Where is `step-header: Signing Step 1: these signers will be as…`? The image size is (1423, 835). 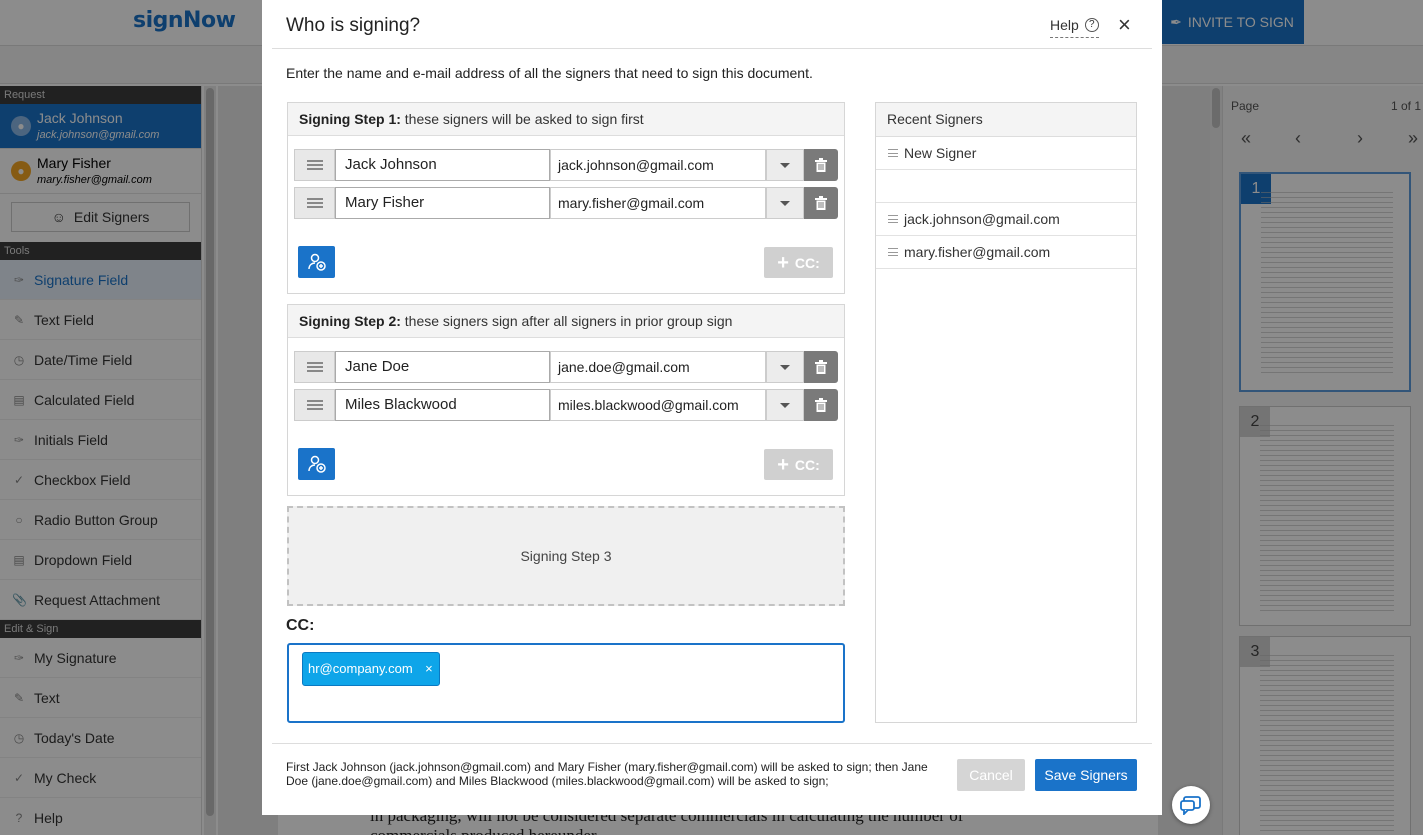 step-header: Signing Step 1: these signers will be as… is located at coordinates (566, 119).